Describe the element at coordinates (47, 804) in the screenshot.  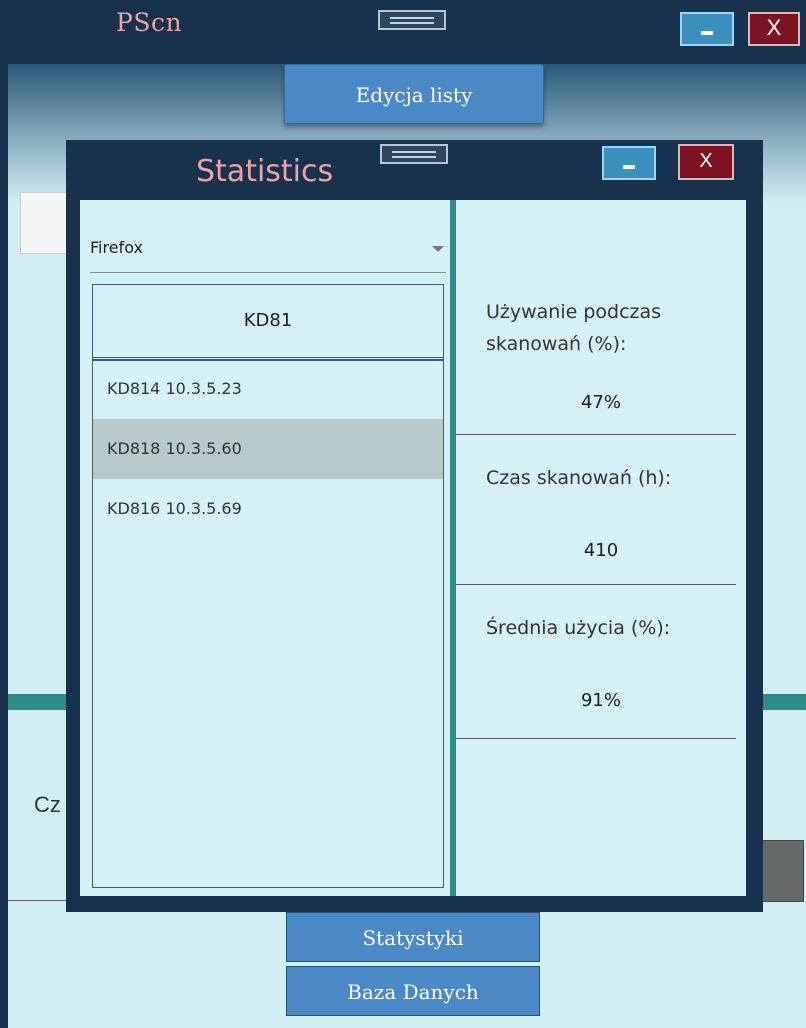
I see `main-partial-label: Cz` at that location.